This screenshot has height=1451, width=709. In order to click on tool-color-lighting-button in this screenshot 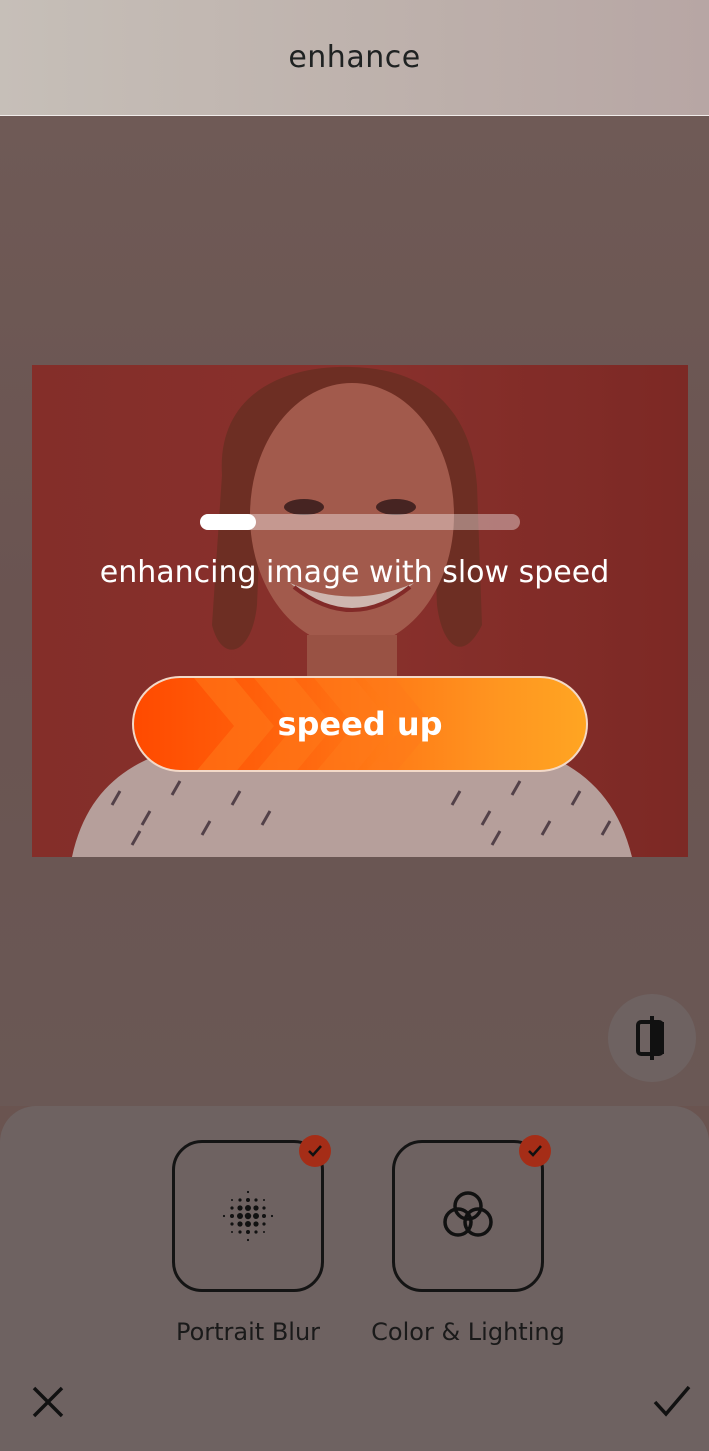, I will do `click(471, 1213)`.